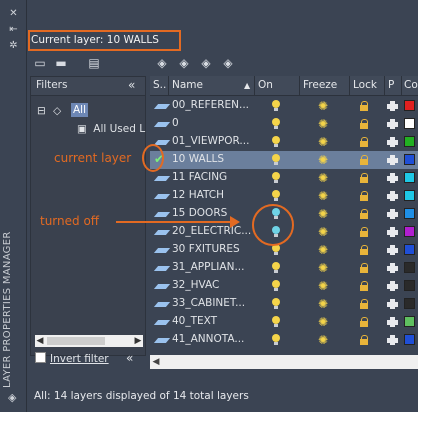 This screenshot has height=424, width=424. Describe the element at coordinates (184, 63) in the screenshot. I see `new-layer-vp-frozen-icon: ◈` at that location.